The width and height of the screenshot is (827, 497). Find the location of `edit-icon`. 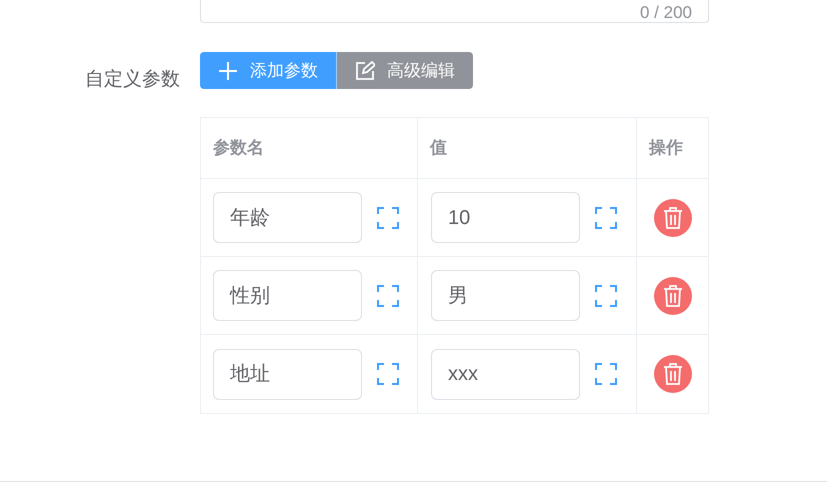

edit-icon is located at coordinates (365, 70).